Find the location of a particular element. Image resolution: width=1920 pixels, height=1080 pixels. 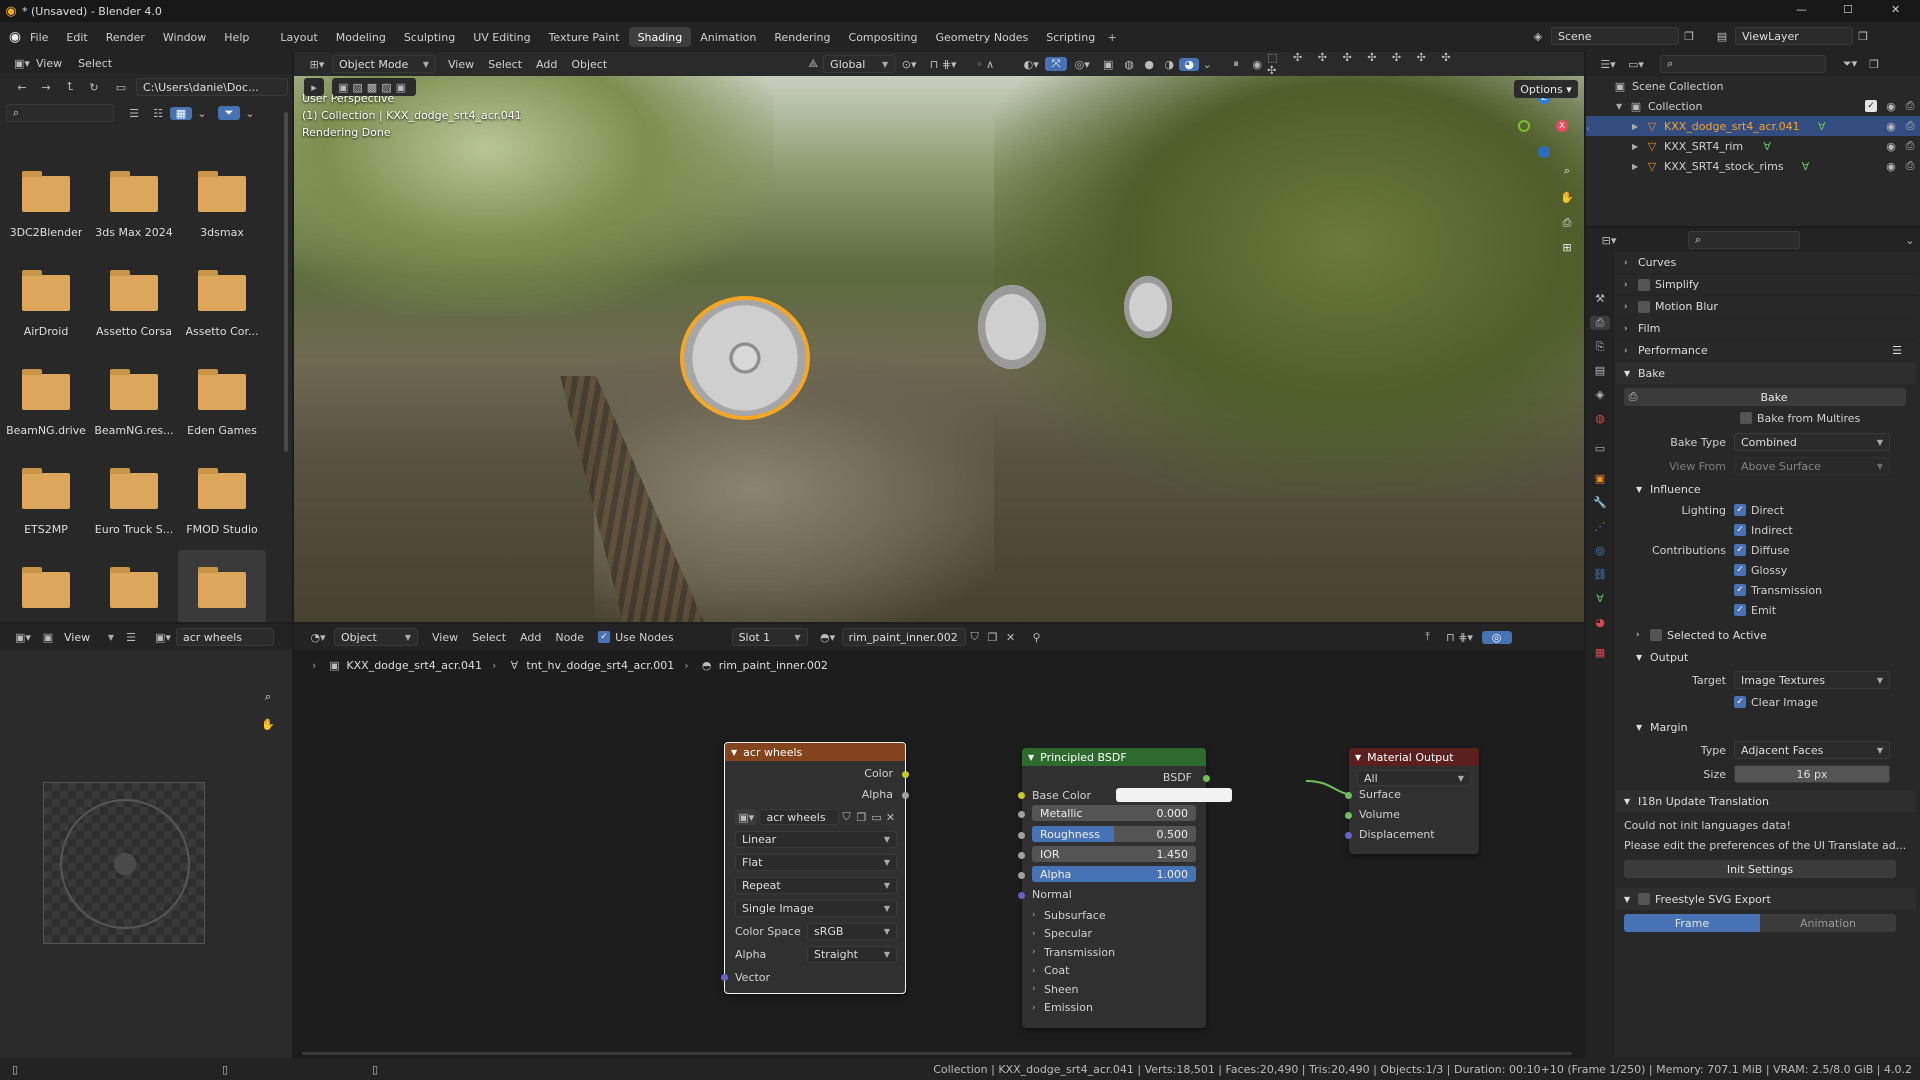

pan-hand-icon: ✋ is located at coordinates (1567, 197).